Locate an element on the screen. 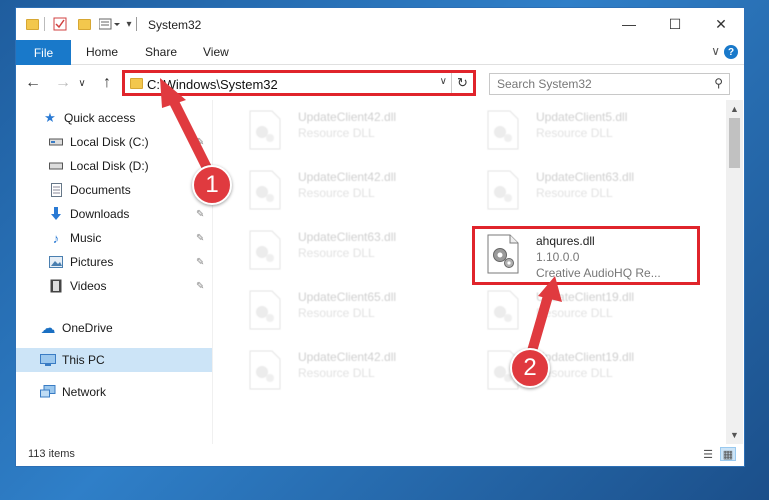  sidebar-item-videos: Videos ✎ is located at coordinates (114, 286).